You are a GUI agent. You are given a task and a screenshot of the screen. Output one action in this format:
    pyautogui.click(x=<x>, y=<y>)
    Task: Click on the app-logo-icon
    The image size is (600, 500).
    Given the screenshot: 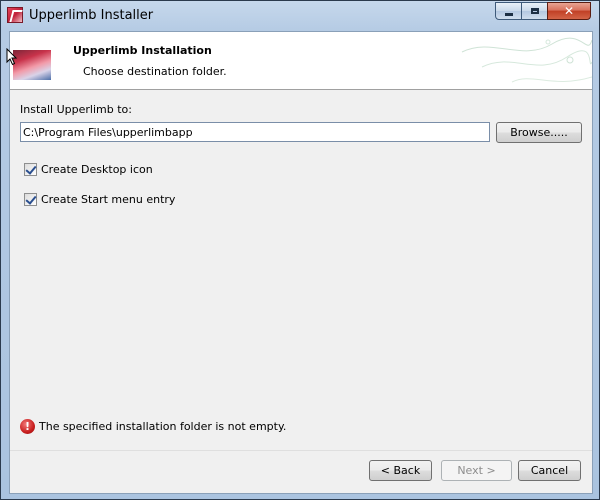 What is the action you would take?
    pyautogui.click(x=15, y=15)
    